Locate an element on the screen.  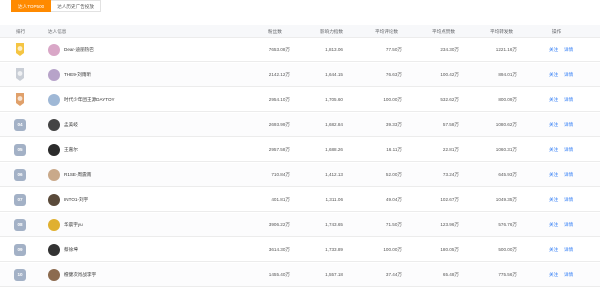
influencer-name: 时代少年团王源DAYTOY is located at coordinates (89, 99).